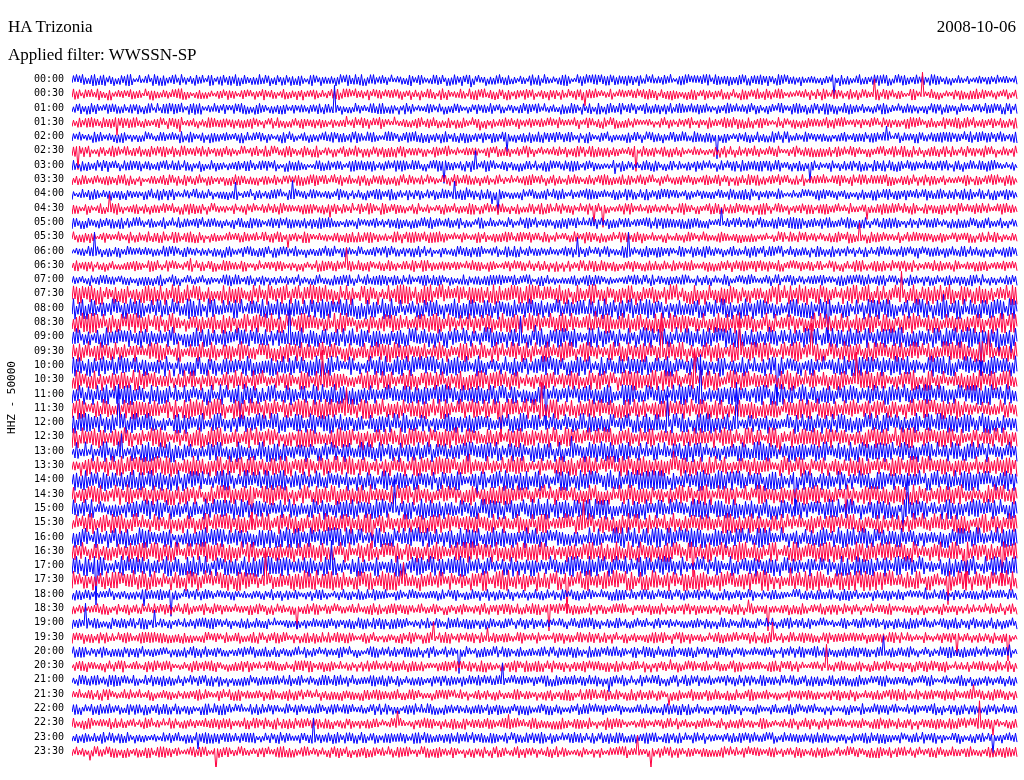  I want to click on time-label: 13:00, so click(48, 450).